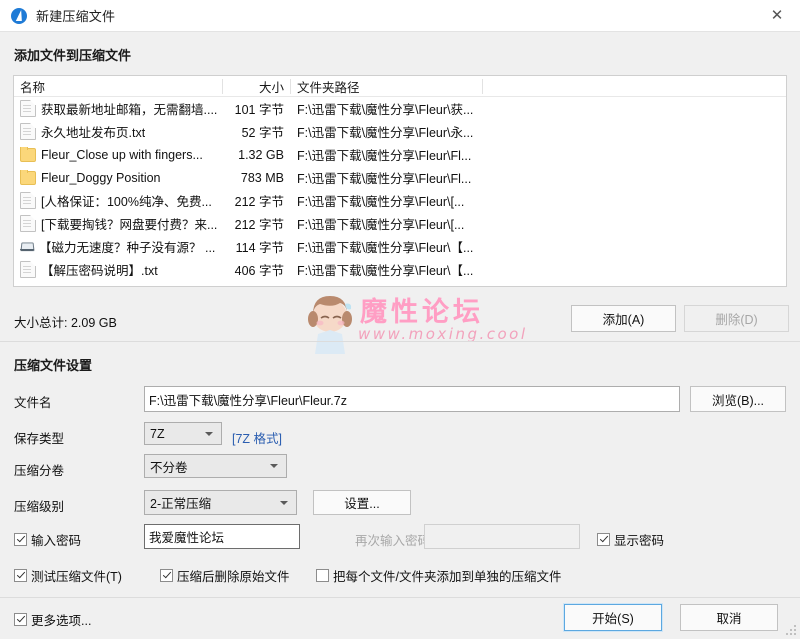 The image size is (800, 639). I want to click on cancel-button: 取消, so click(729, 617).